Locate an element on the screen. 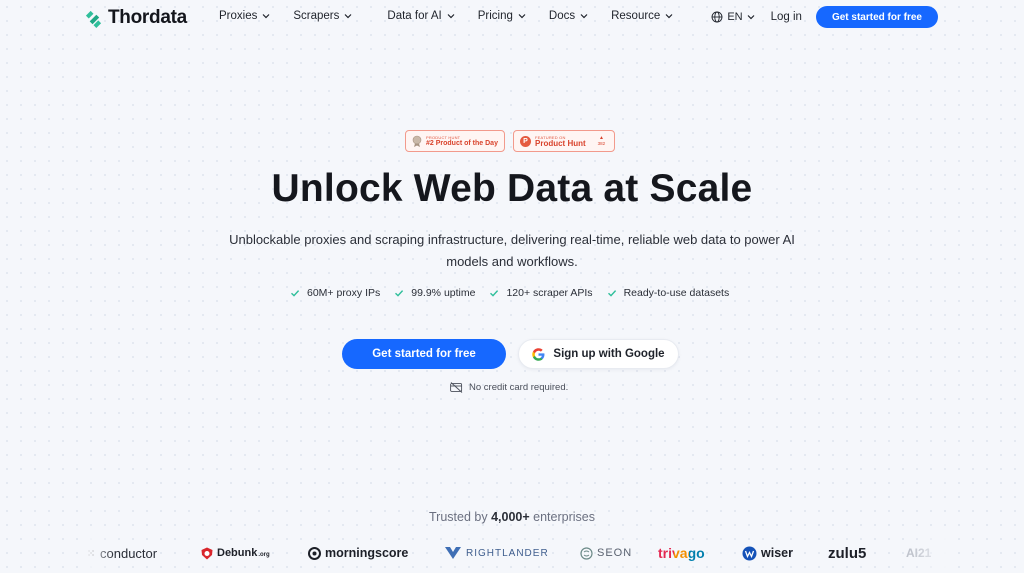 The height and width of the screenshot is (573, 1024). menu-item-docs: Docs is located at coordinates (568, 16).